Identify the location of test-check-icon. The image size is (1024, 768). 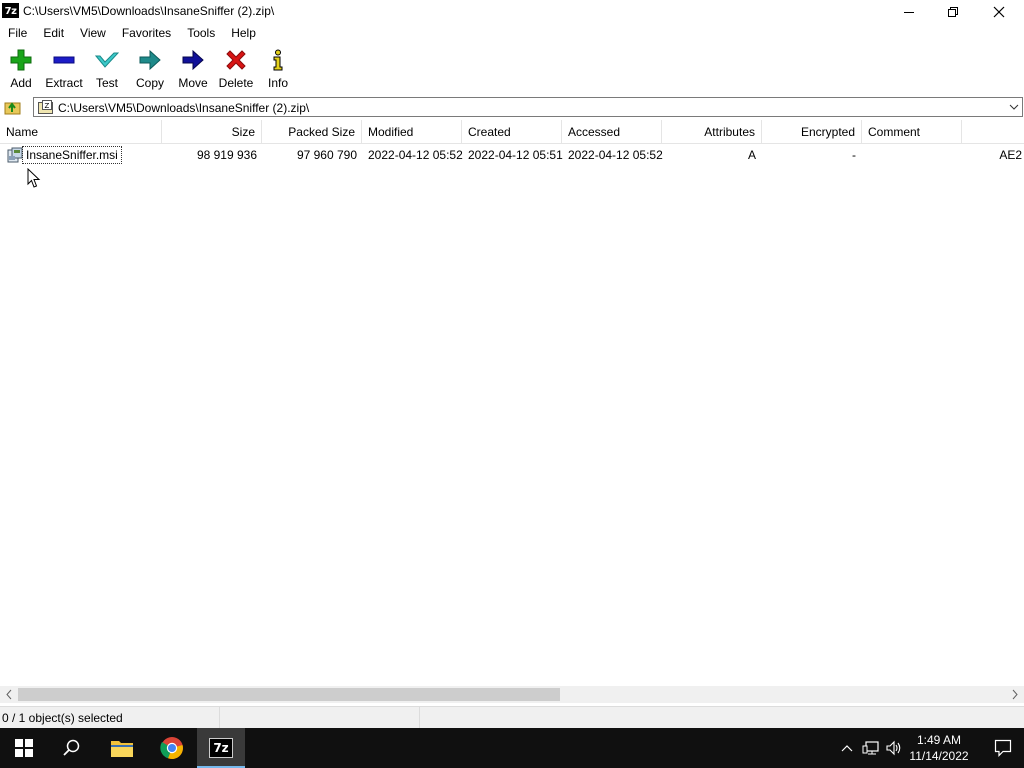
(107, 60).